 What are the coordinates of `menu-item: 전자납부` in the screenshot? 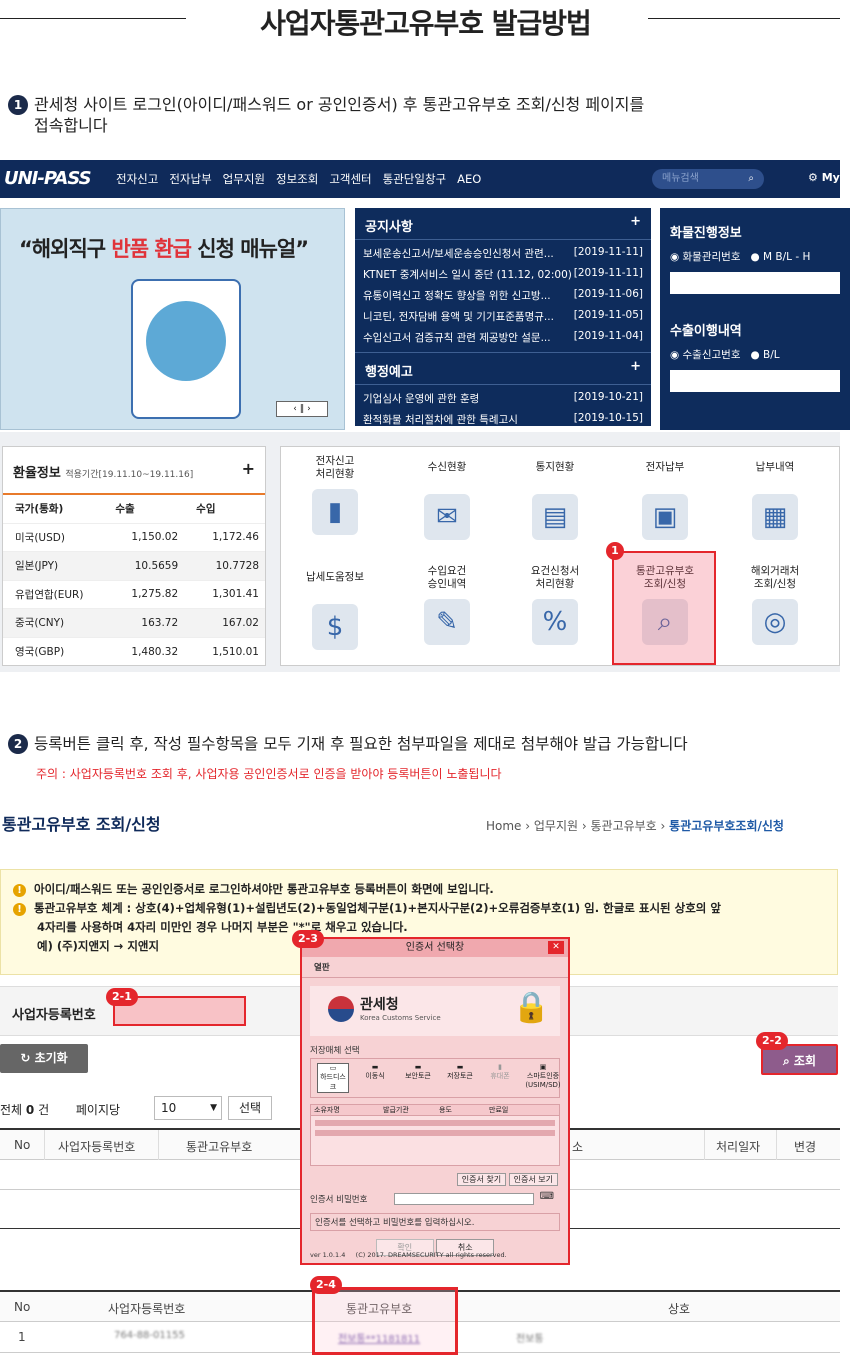 It's located at (190, 179).